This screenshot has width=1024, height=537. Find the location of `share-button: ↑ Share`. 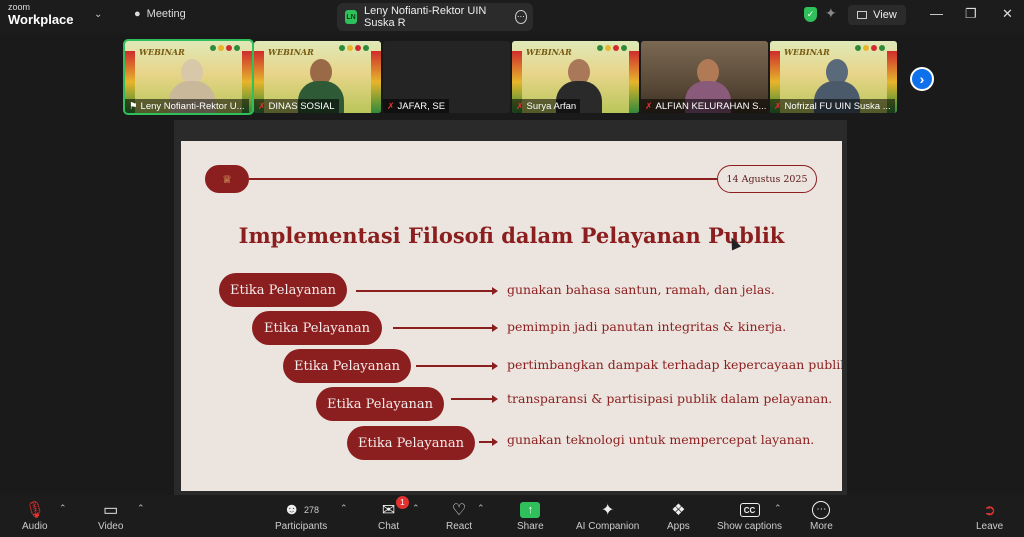

share-button: ↑ Share is located at coordinates (530, 515).